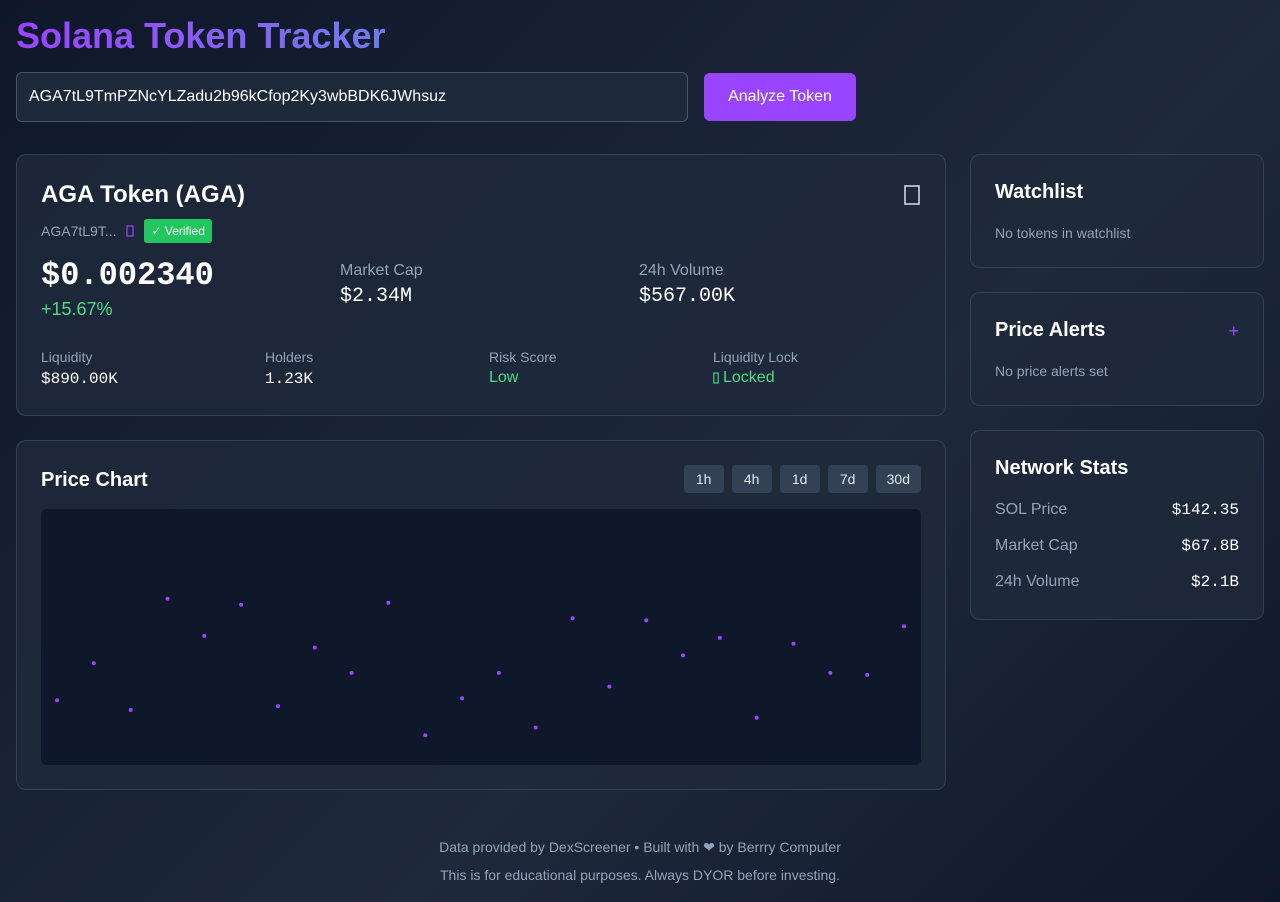 The image size is (1280, 902). What do you see at coordinates (749, 377) in the screenshot?
I see `liquidity-lock-value: Locked` at bounding box center [749, 377].